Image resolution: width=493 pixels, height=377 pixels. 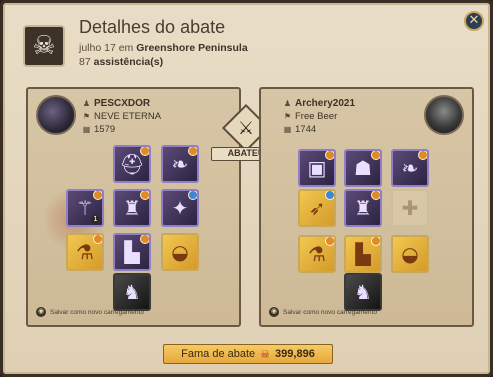 What do you see at coordinates (122, 103) in the screenshot?
I see `killer-name: PESCXDOR` at bounding box center [122, 103].